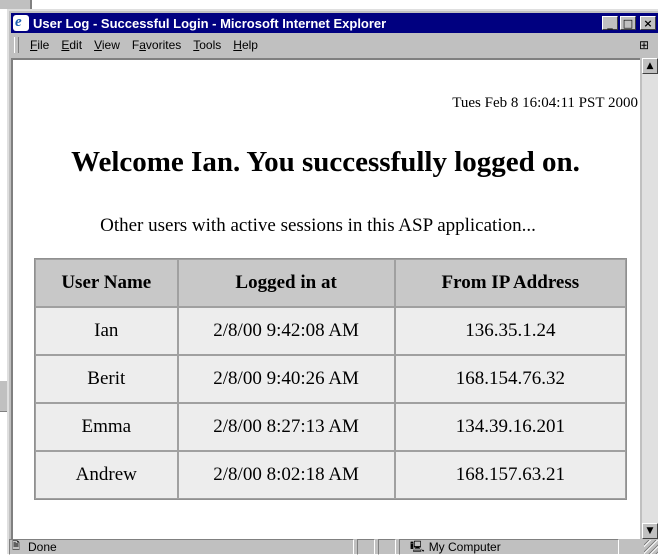  Describe the element at coordinates (651, 547) in the screenshot. I see `resize-grip` at that location.